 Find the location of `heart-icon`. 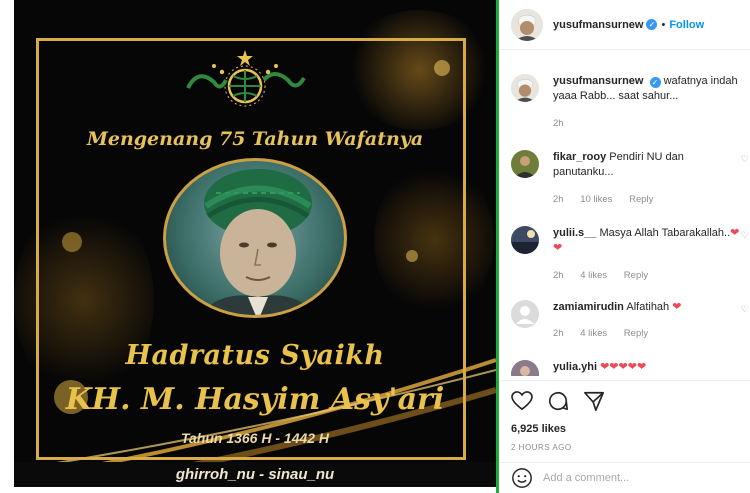

heart-icon is located at coordinates (522, 401).